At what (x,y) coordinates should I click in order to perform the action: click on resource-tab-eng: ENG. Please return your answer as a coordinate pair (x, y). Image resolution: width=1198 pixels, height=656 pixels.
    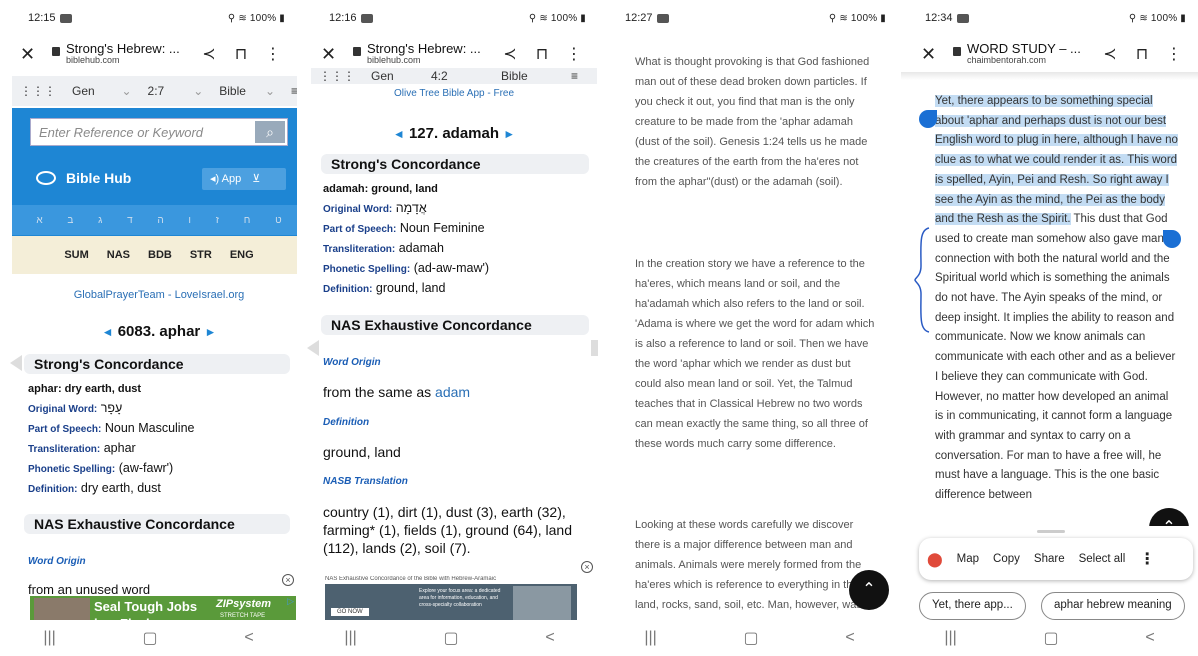
    Looking at the image, I should click on (242, 255).